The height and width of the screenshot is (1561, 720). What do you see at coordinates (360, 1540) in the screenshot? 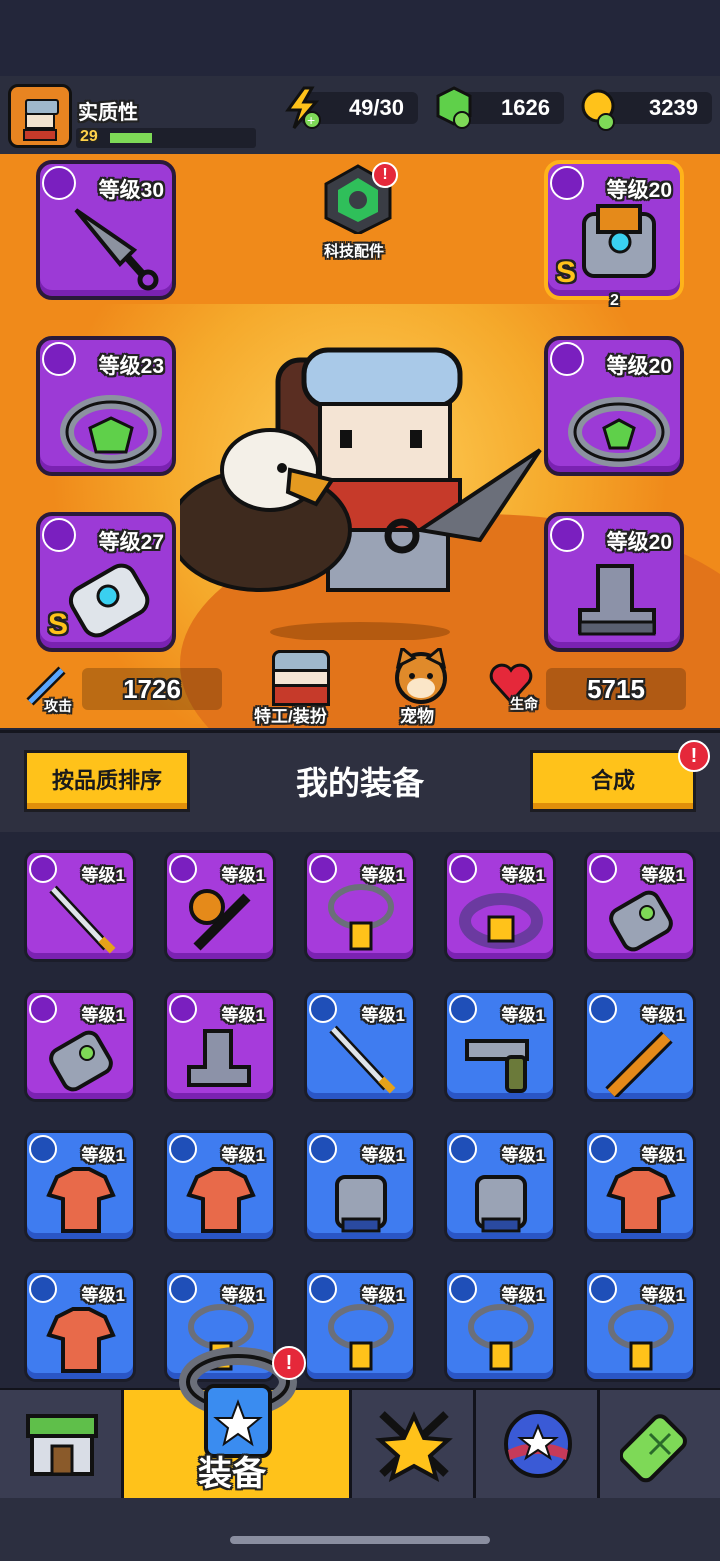
I see `home-indicator` at bounding box center [360, 1540].